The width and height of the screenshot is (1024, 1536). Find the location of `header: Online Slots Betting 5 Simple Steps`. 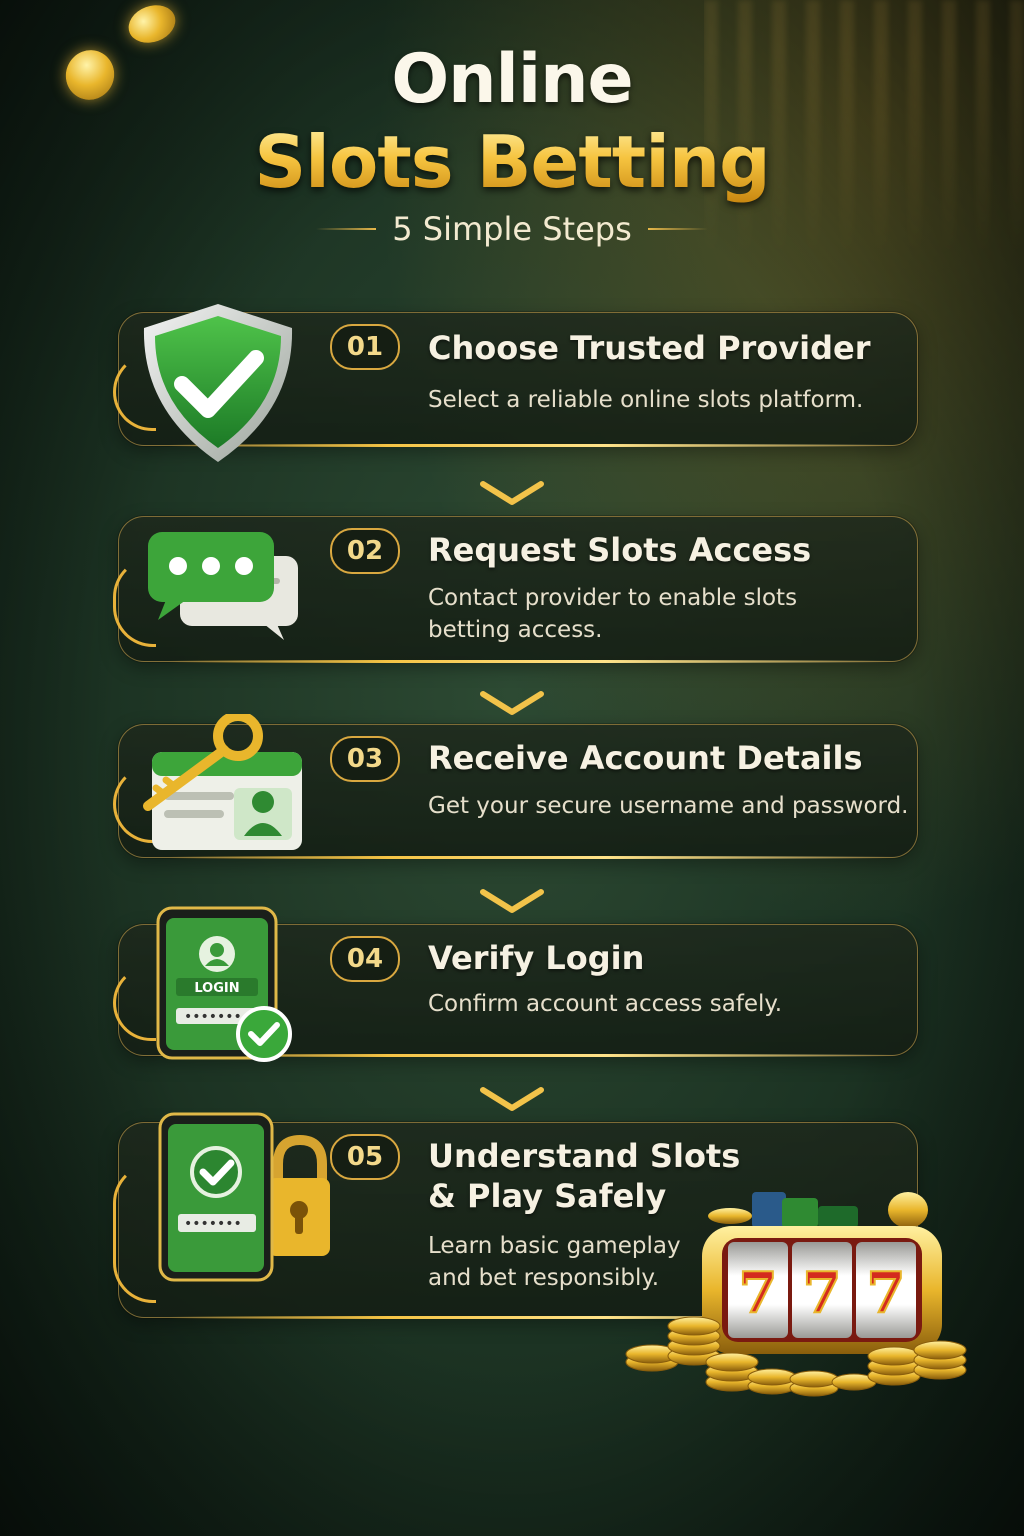

header: Online Slots Betting 5 Simple Steps is located at coordinates (512, 144).